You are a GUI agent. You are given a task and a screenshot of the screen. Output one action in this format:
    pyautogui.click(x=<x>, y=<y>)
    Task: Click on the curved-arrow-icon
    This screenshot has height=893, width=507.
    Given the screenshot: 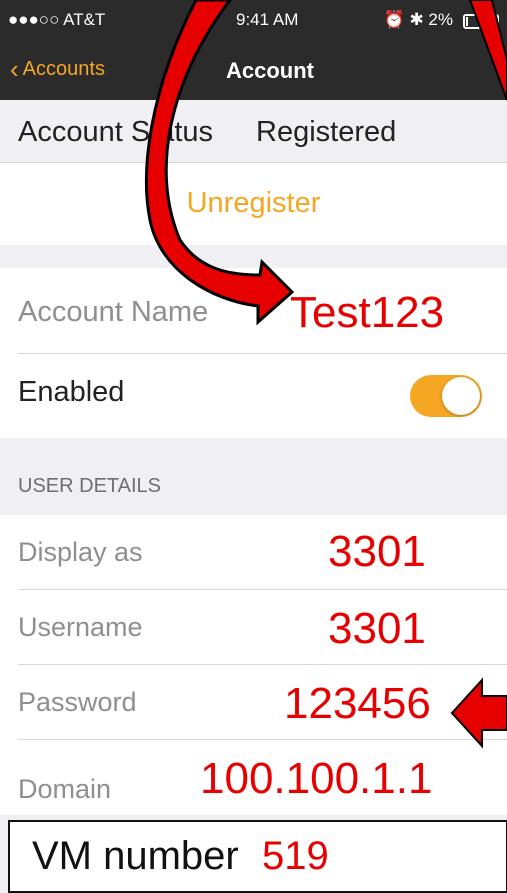 What is the action you would take?
    pyautogui.click(x=220, y=163)
    